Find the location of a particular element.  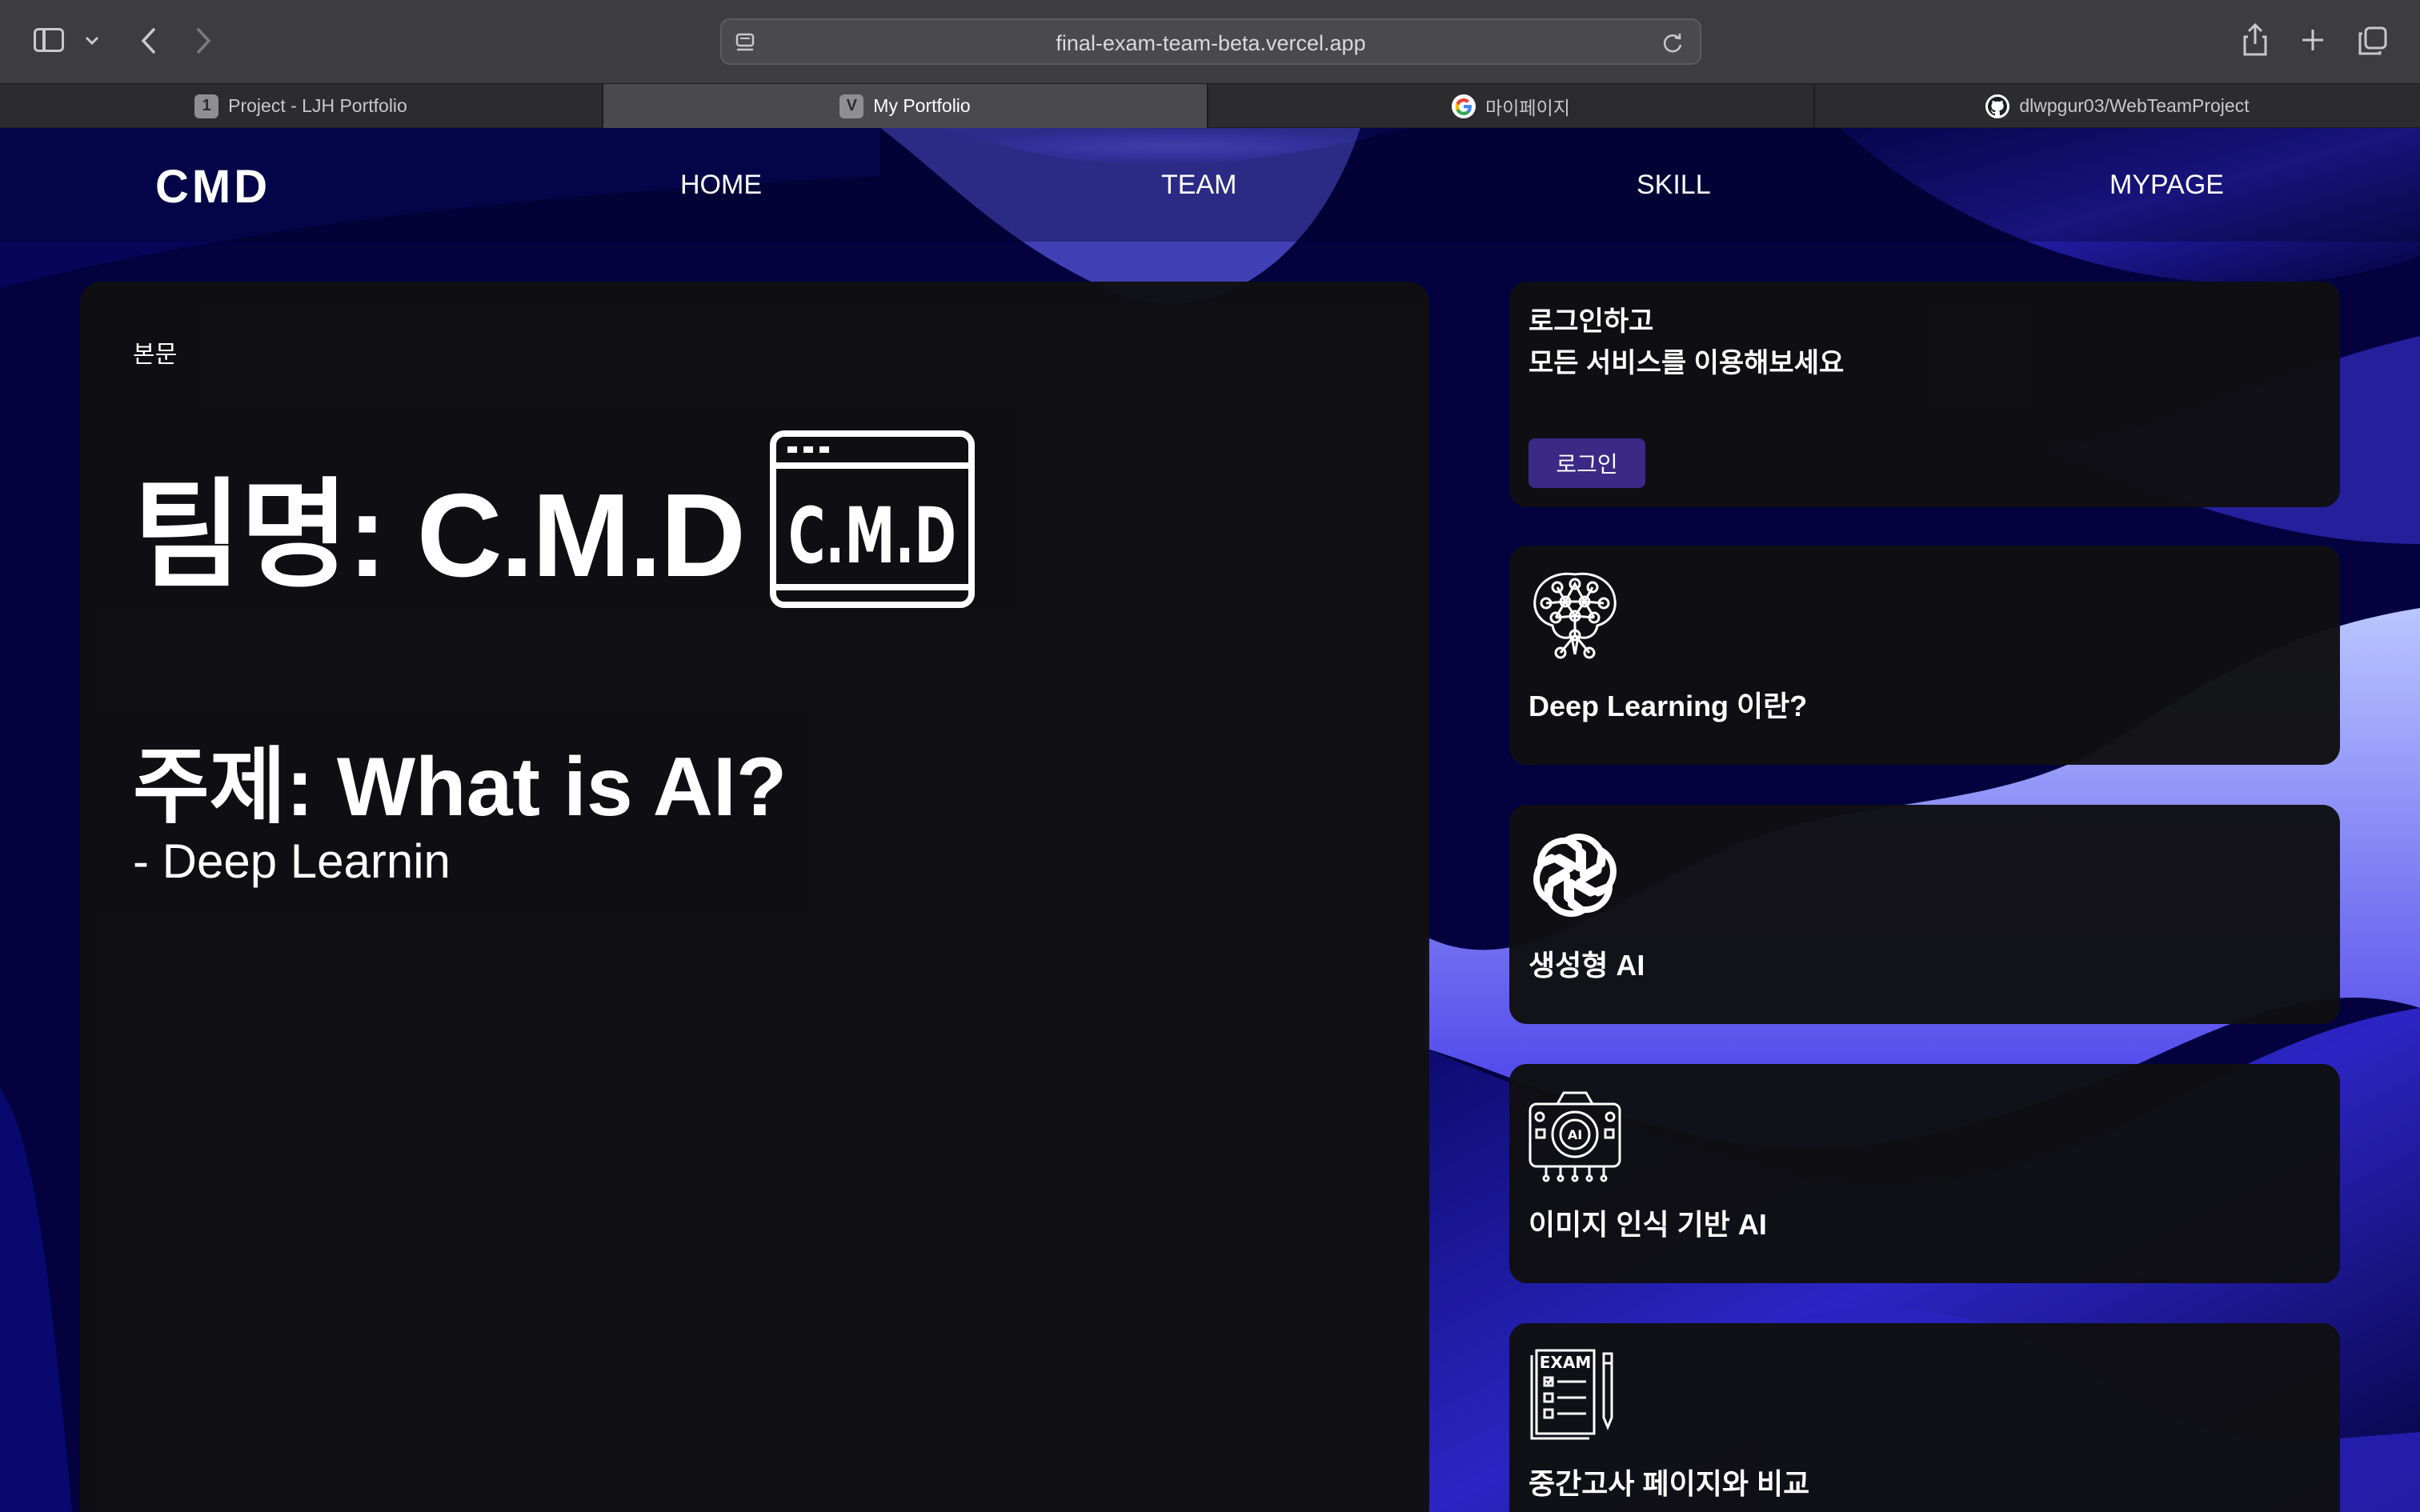

sidebar-toggle-icon is located at coordinates (48, 40).